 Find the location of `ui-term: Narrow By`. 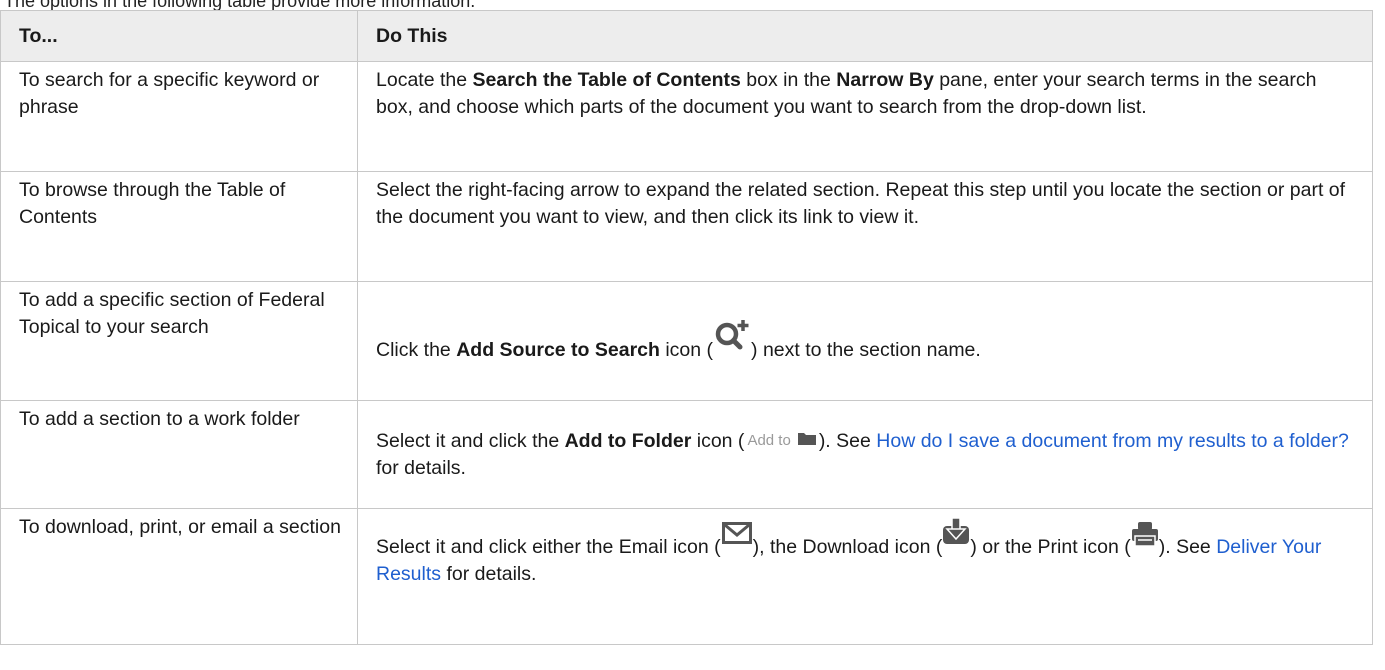

ui-term: Narrow By is located at coordinates (885, 80).